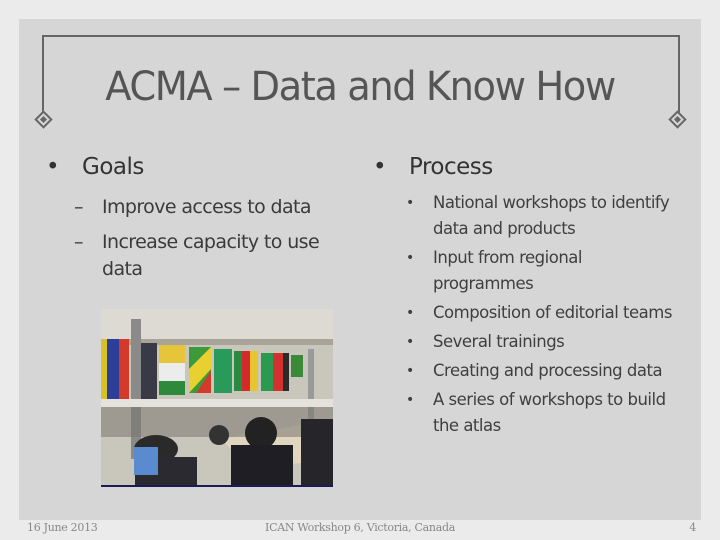 The height and width of the screenshot is (540, 720). I want to click on process-item: • Input from regional programmes, so click(546, 271).